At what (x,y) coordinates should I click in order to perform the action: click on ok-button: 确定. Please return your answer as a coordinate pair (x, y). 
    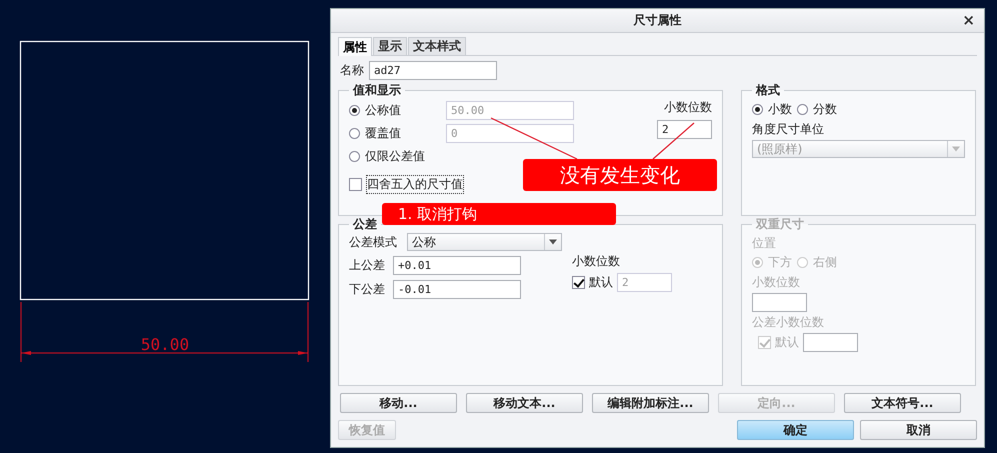
    Looking at the image, I should click on (795, 430).